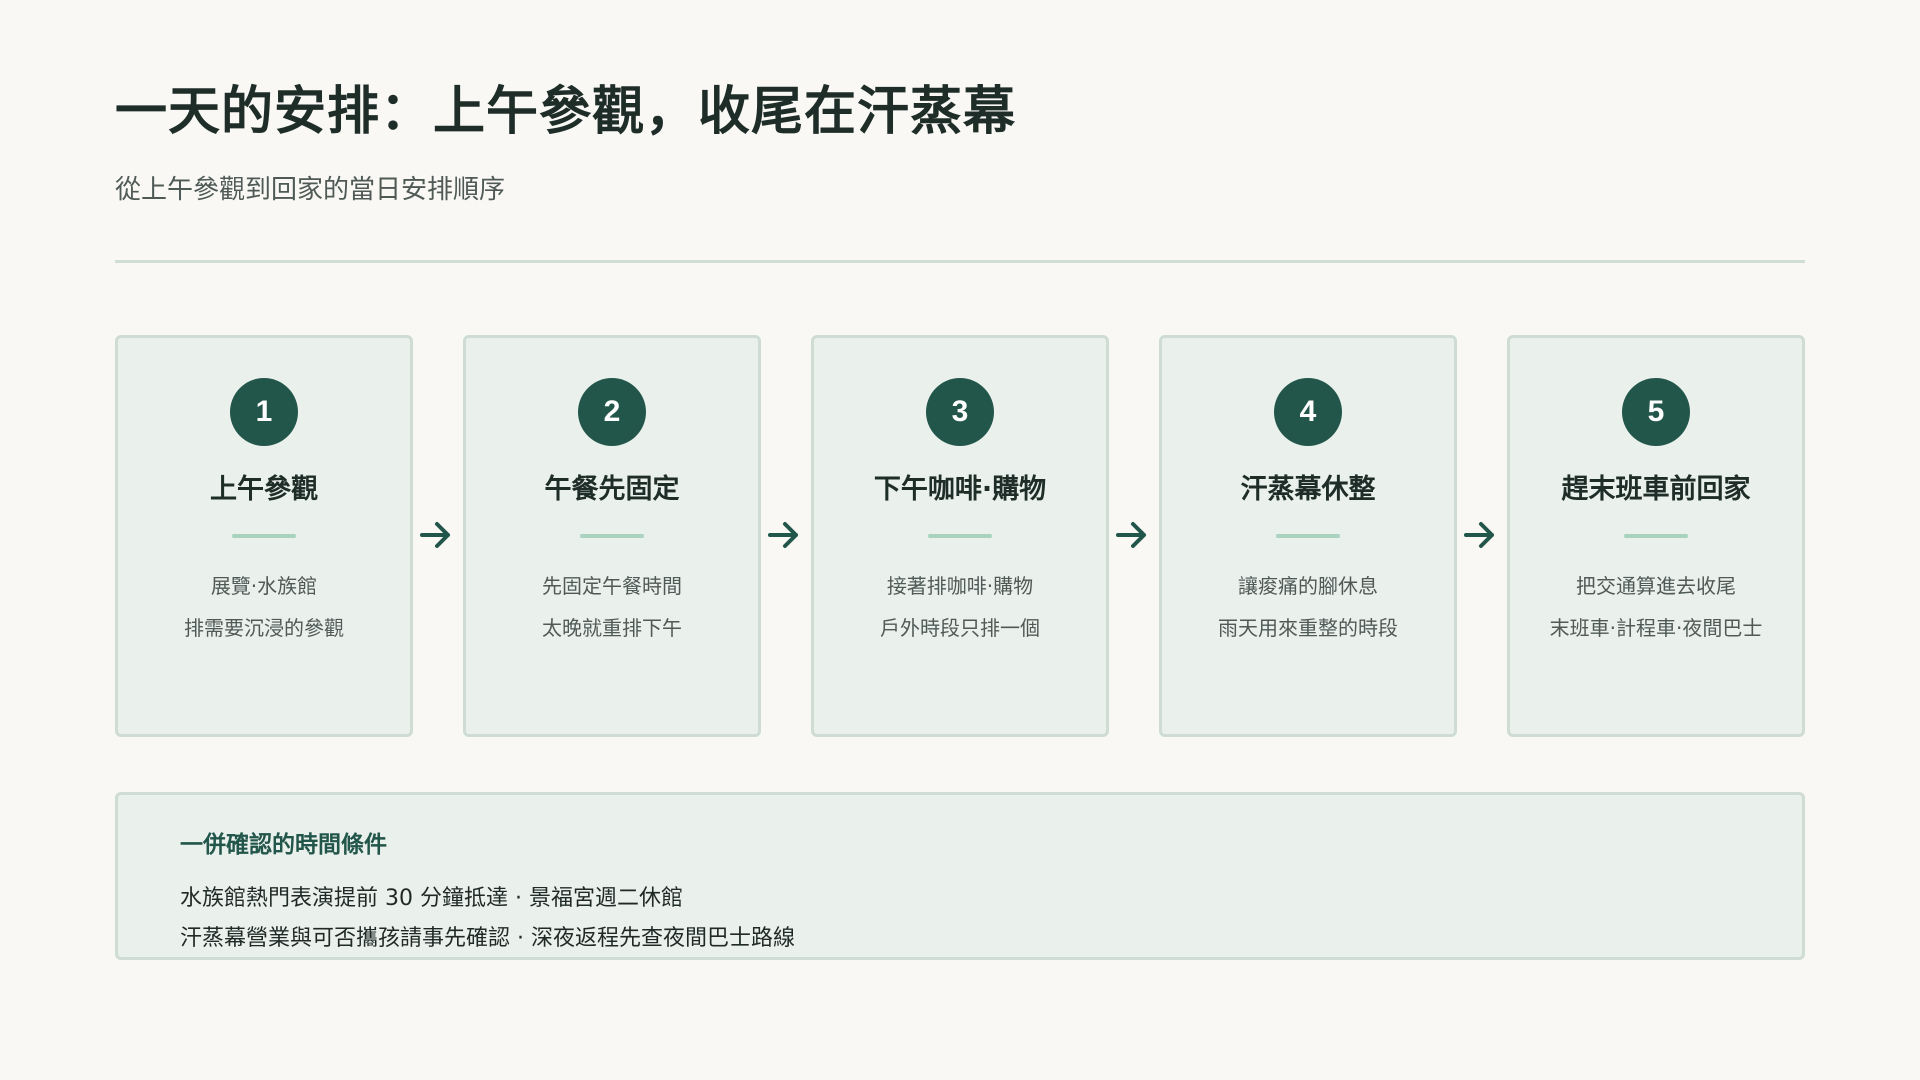 The image size is (1920, 1080). What do you see at coordinates (264, 412) in the screenshot?
I see `step-number-badge: 1` at bounding box center [264, 412].